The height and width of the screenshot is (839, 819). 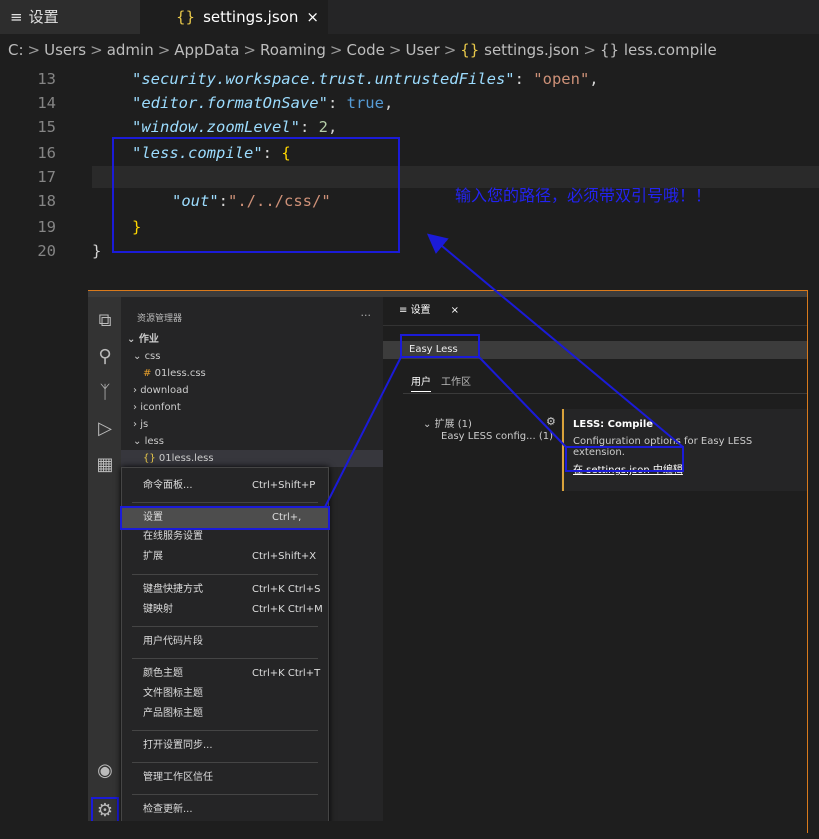 I want to click on edit-in-settings-json-link: 在 settings.json 中编辑, so click(x=628, y=468).